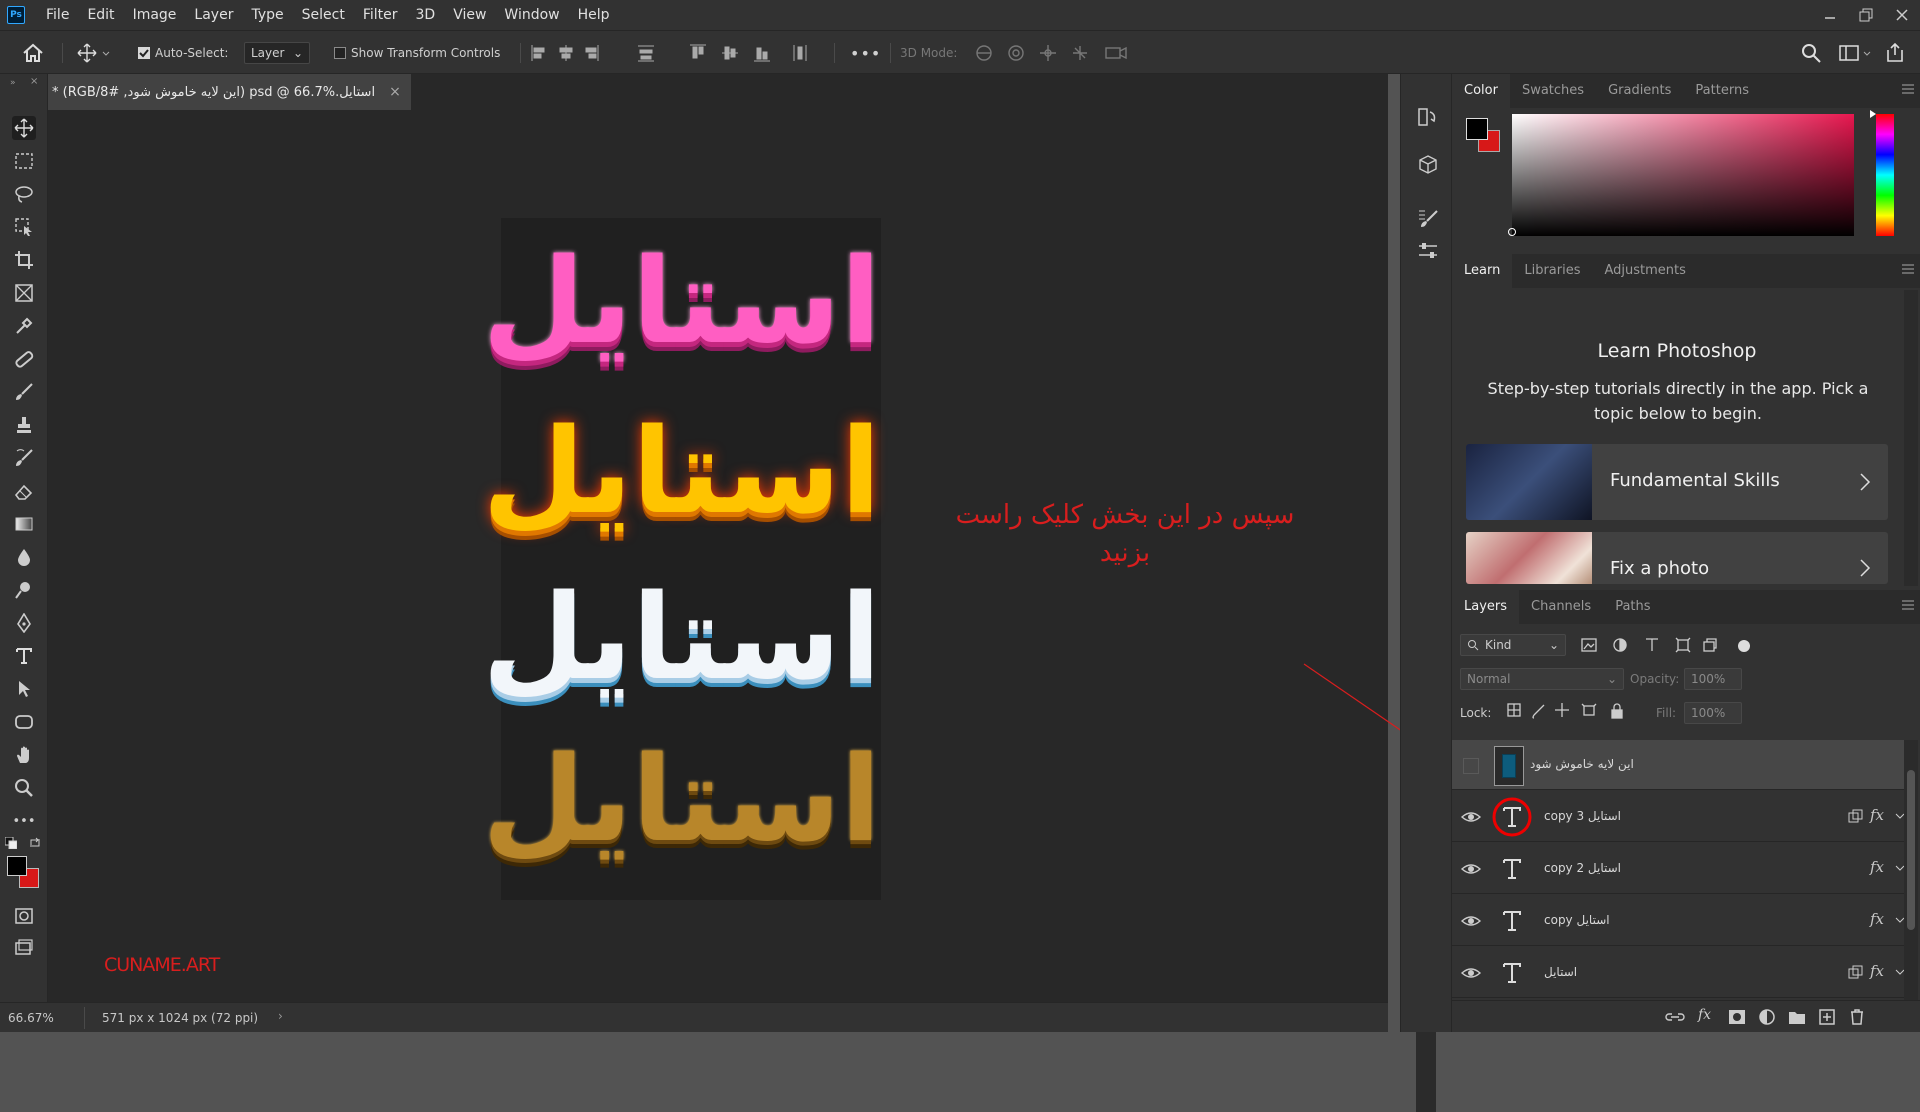 The height and width of the screenshot is (1112, 1920). Describe the element at coordinates (865, 53) in the screenshot. I see `more-options-button: •••` at that location.